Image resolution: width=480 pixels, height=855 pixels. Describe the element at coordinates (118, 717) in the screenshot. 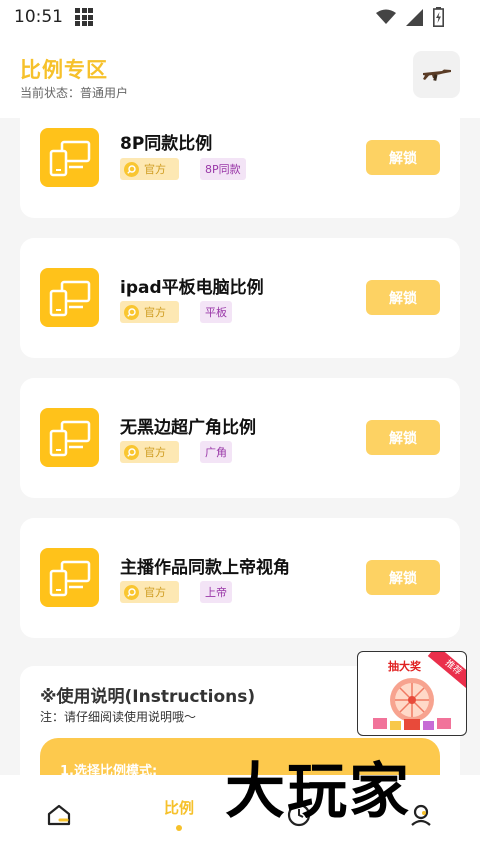

I see `instructions-note: 注：请仔细阅读使用说明哦～` at that location.